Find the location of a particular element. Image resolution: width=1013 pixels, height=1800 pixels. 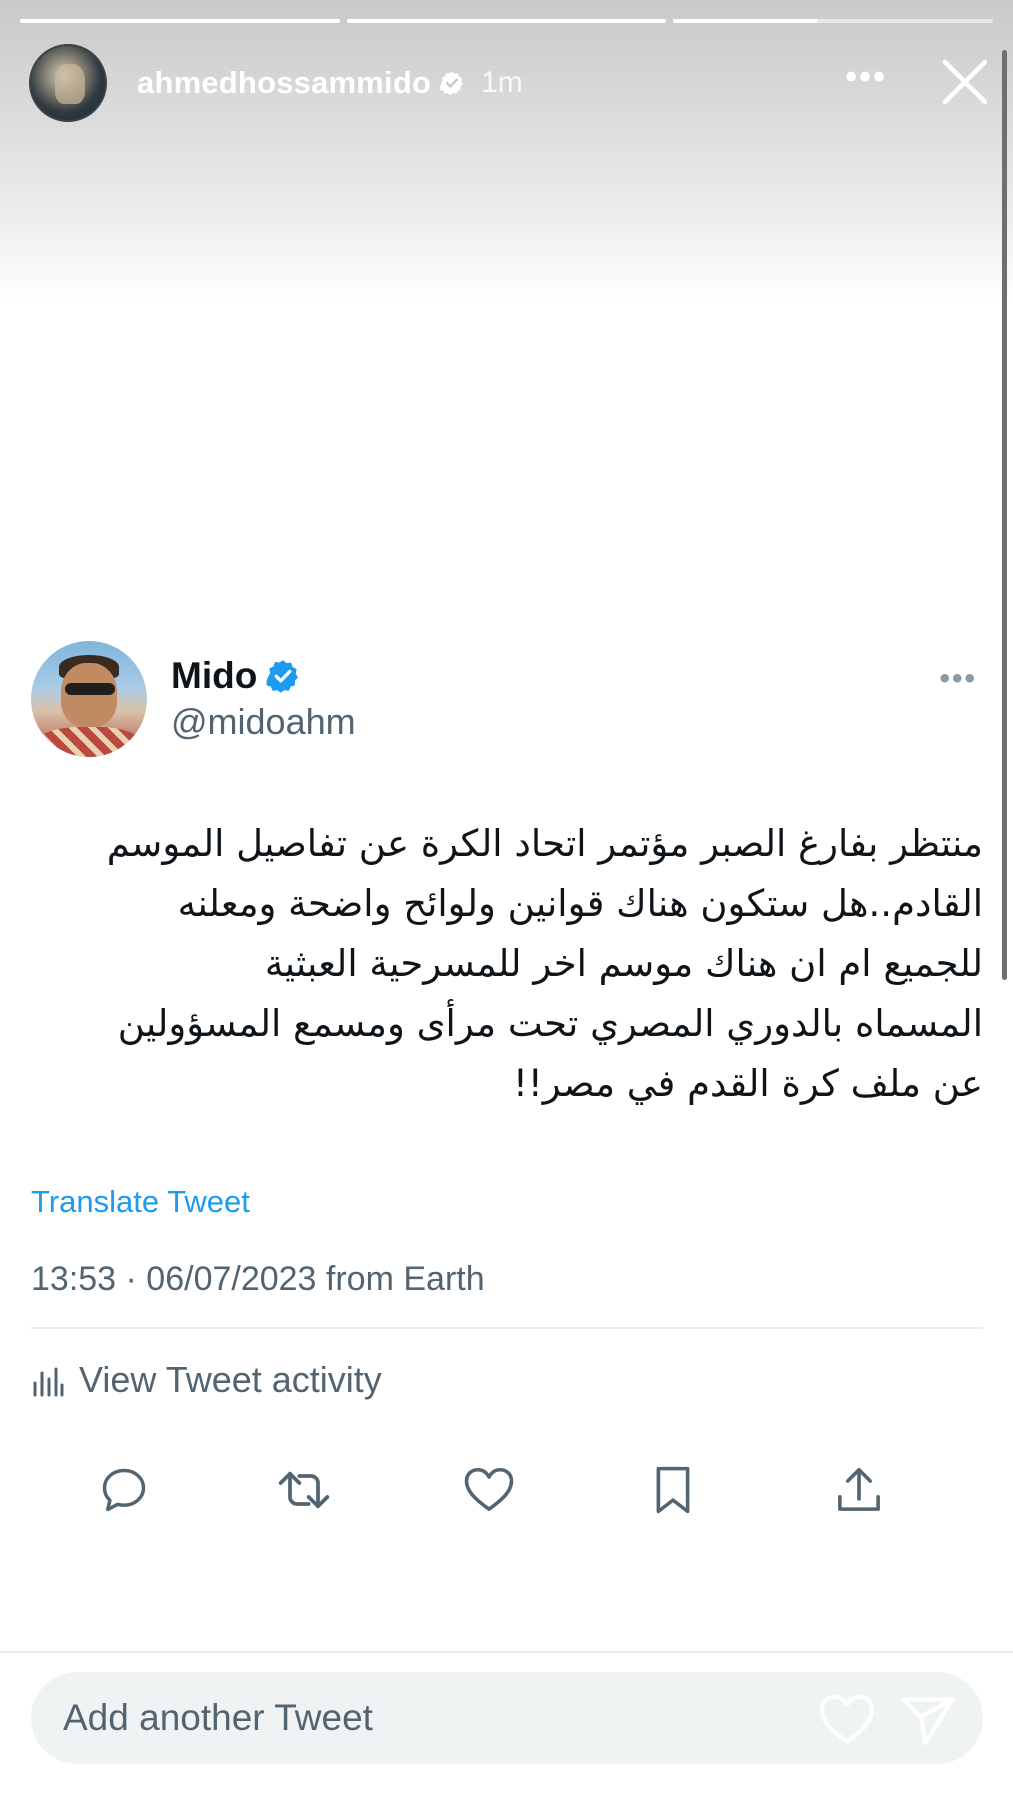

tweet-timestamp: 13:53 · 06/07/2023 from Earth is located at coordinates (258, 1279).